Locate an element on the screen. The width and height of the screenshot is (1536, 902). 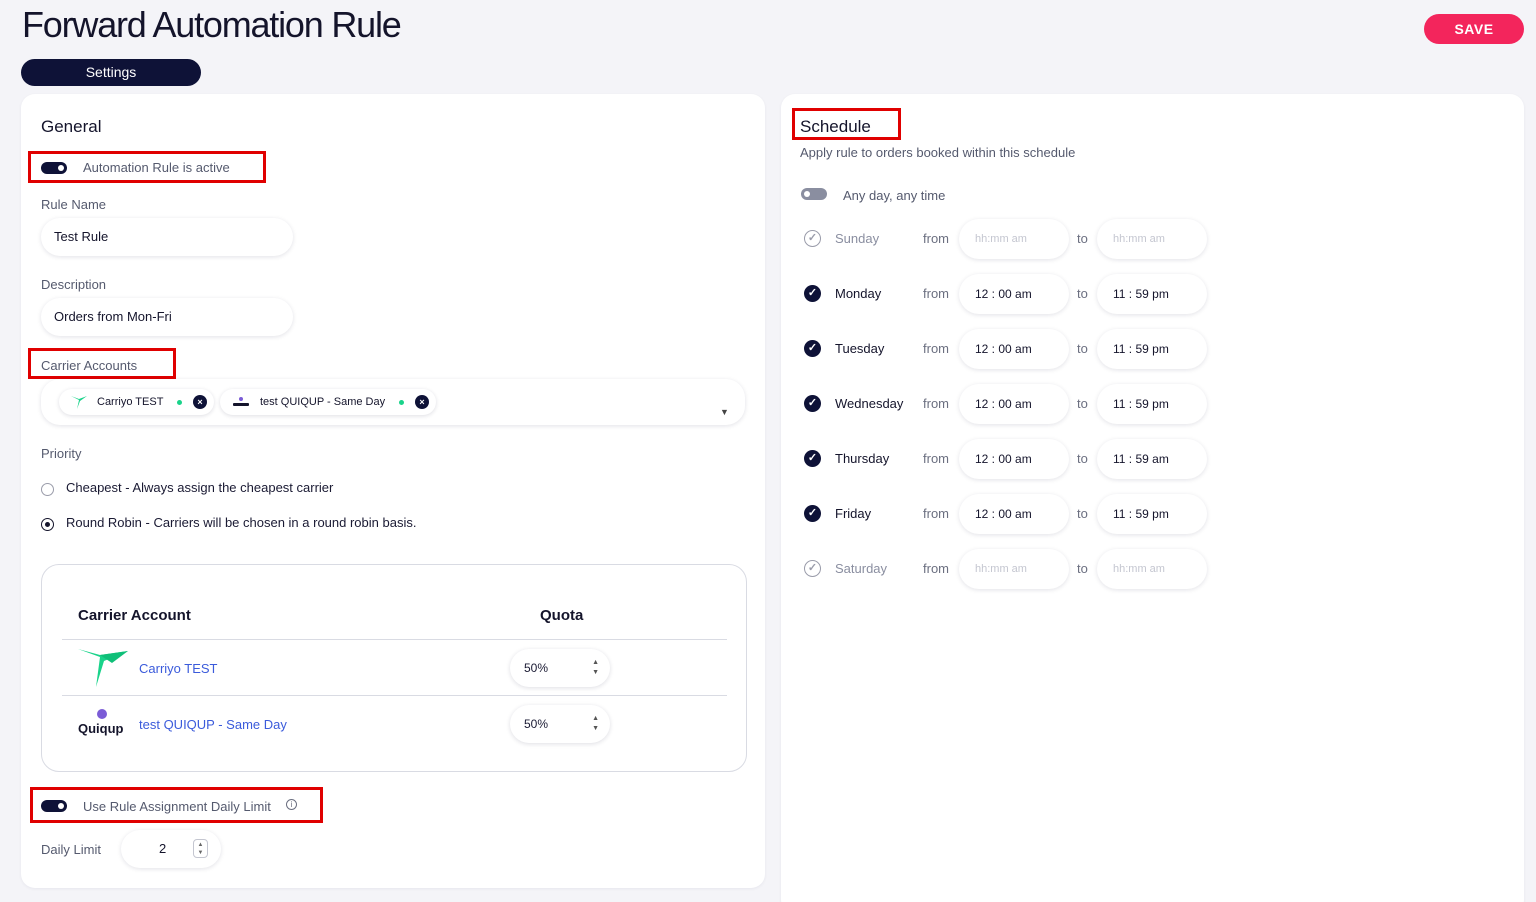
rule-name-input: Test Rule is located at coordinates (167, 237).